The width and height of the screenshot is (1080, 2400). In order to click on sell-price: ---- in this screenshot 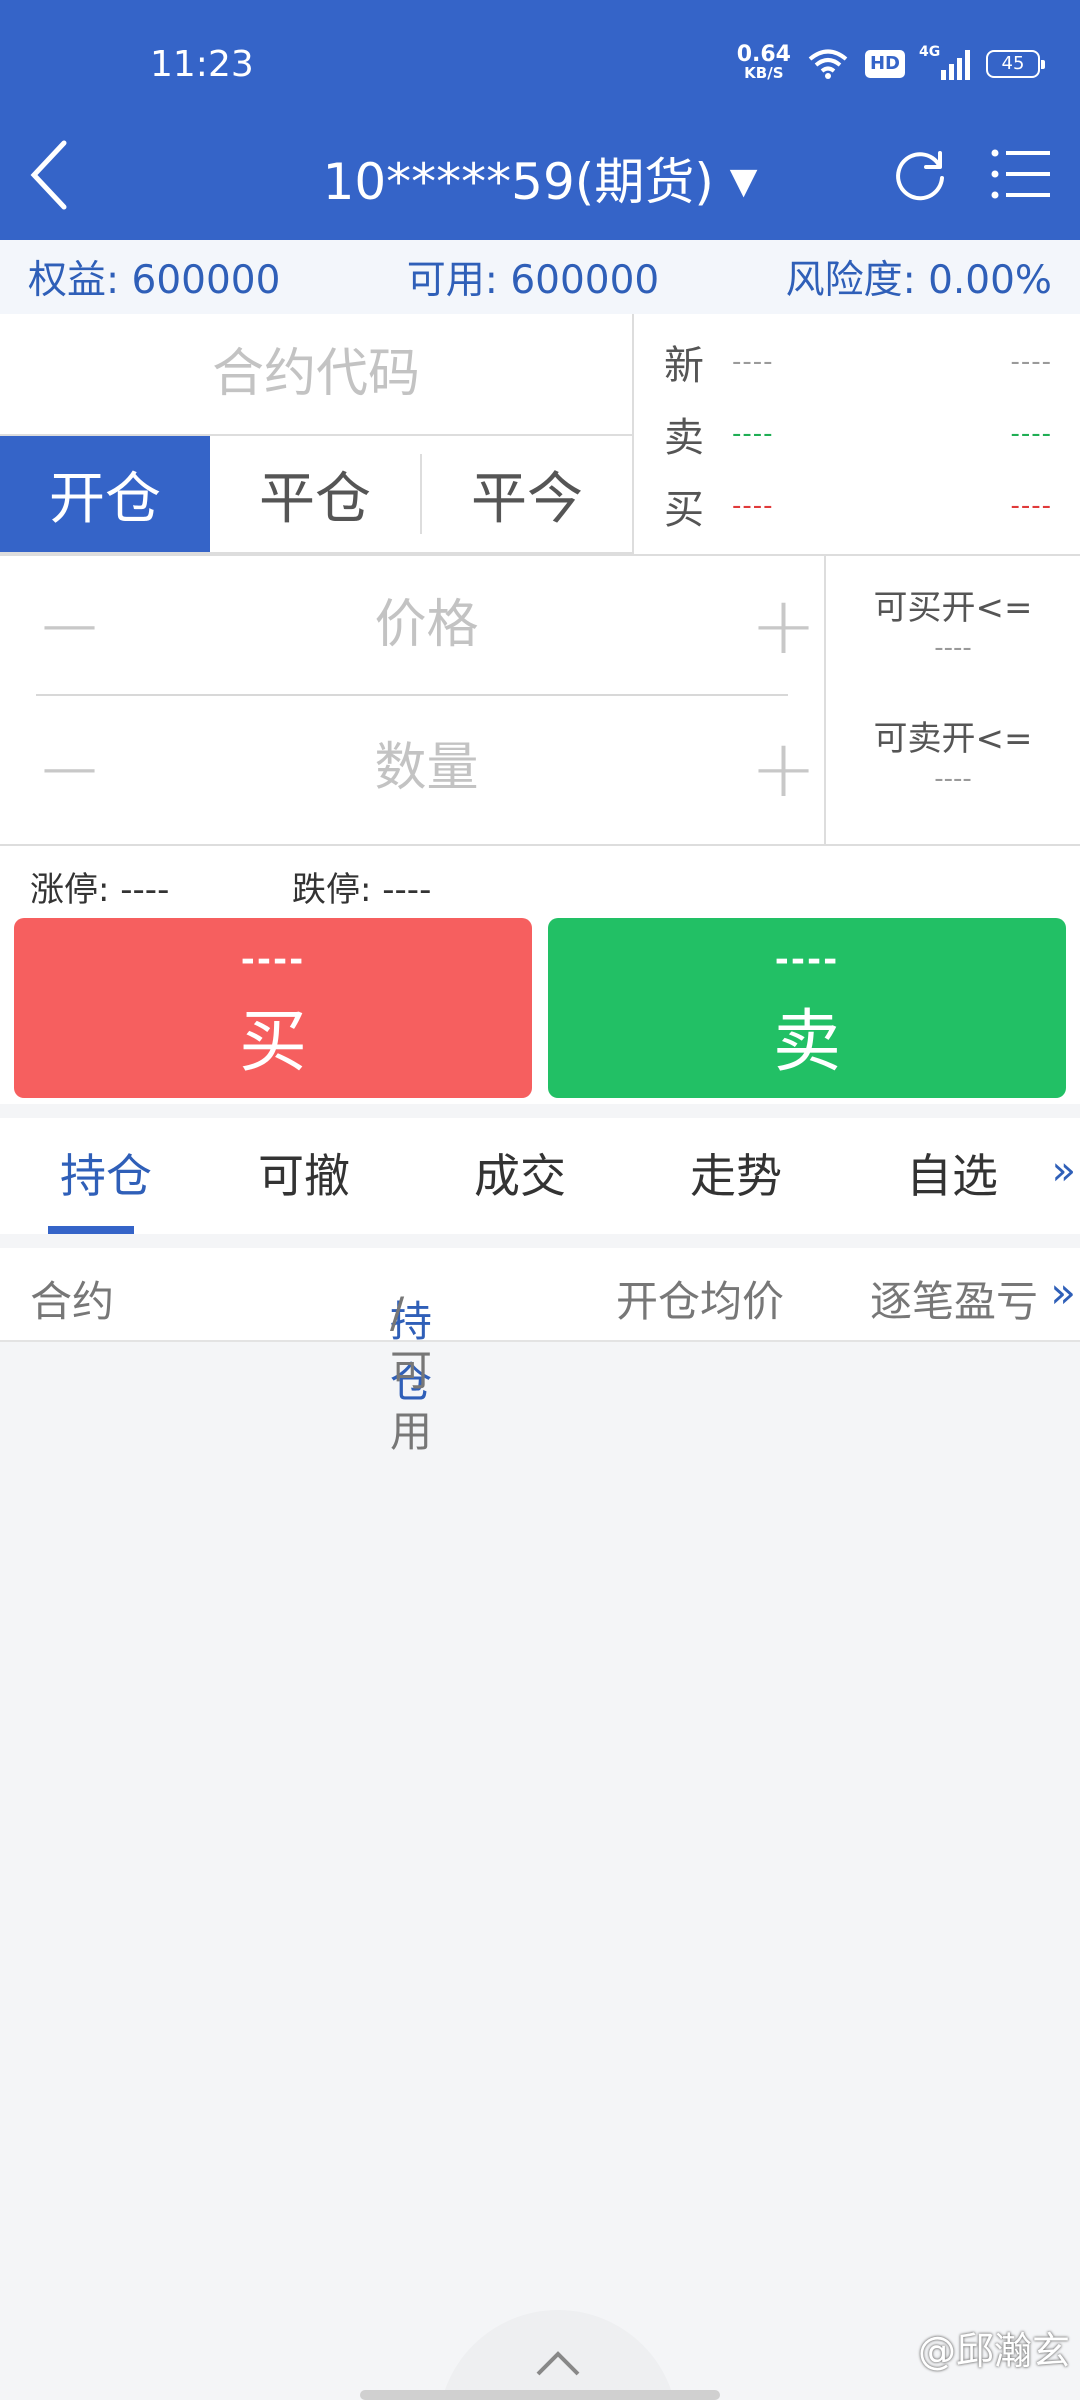, I will do `click(807, 960)`.